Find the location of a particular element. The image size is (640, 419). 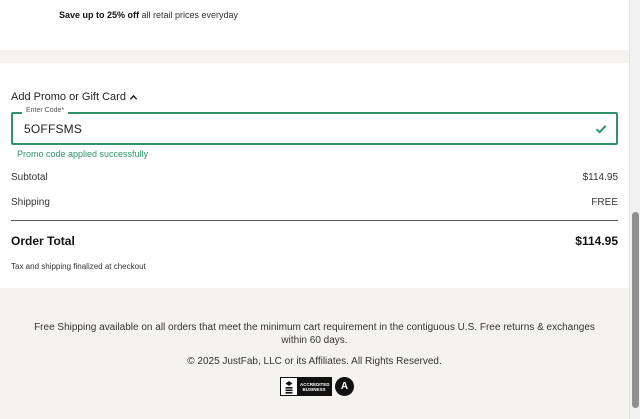

promo-code-label: Enter Code* is located at coordinates (45, 110).